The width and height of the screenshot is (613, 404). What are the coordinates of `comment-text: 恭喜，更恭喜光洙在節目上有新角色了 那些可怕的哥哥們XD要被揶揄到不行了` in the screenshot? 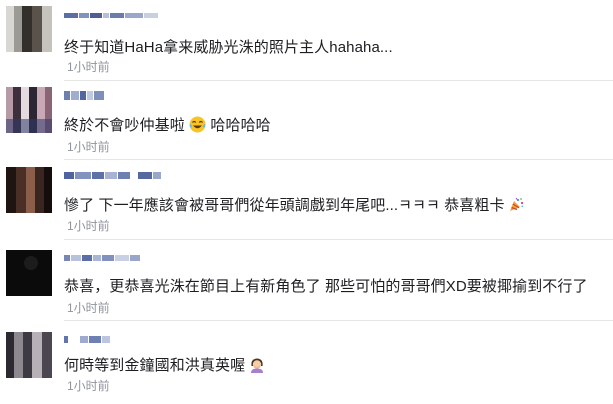 It's located at (326, 286).